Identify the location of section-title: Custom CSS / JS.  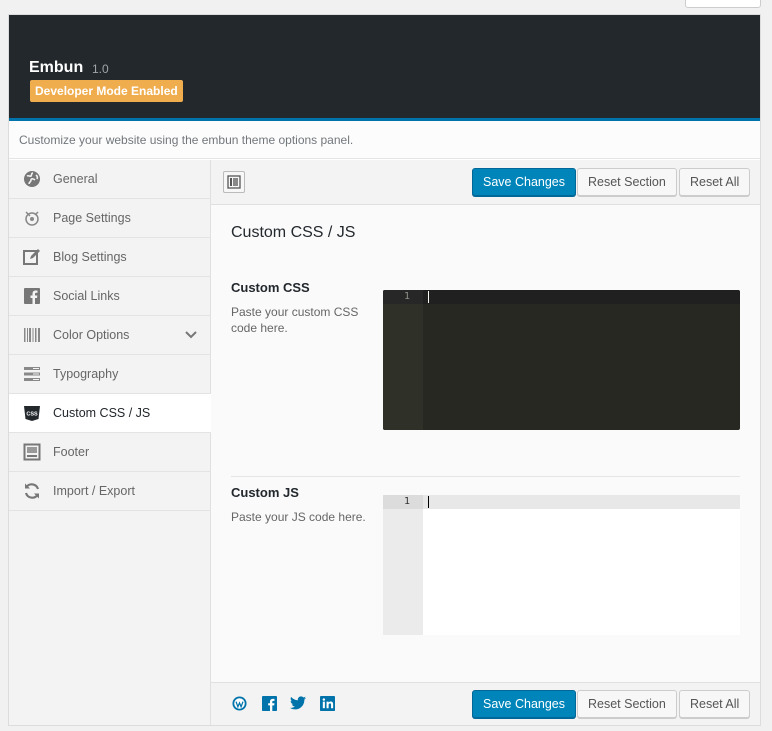
(293, 232).